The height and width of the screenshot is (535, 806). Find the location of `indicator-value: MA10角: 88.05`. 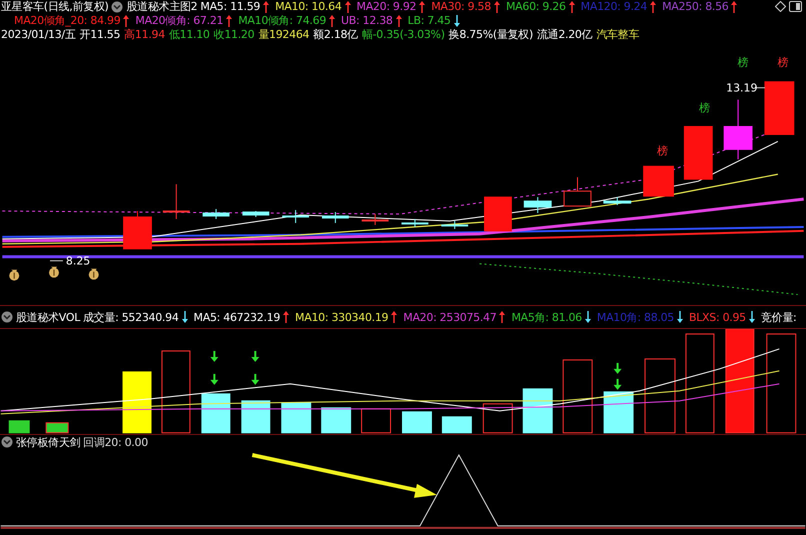

indicator-value: MA10角: 88.05 is located at coordinates (635, 317).